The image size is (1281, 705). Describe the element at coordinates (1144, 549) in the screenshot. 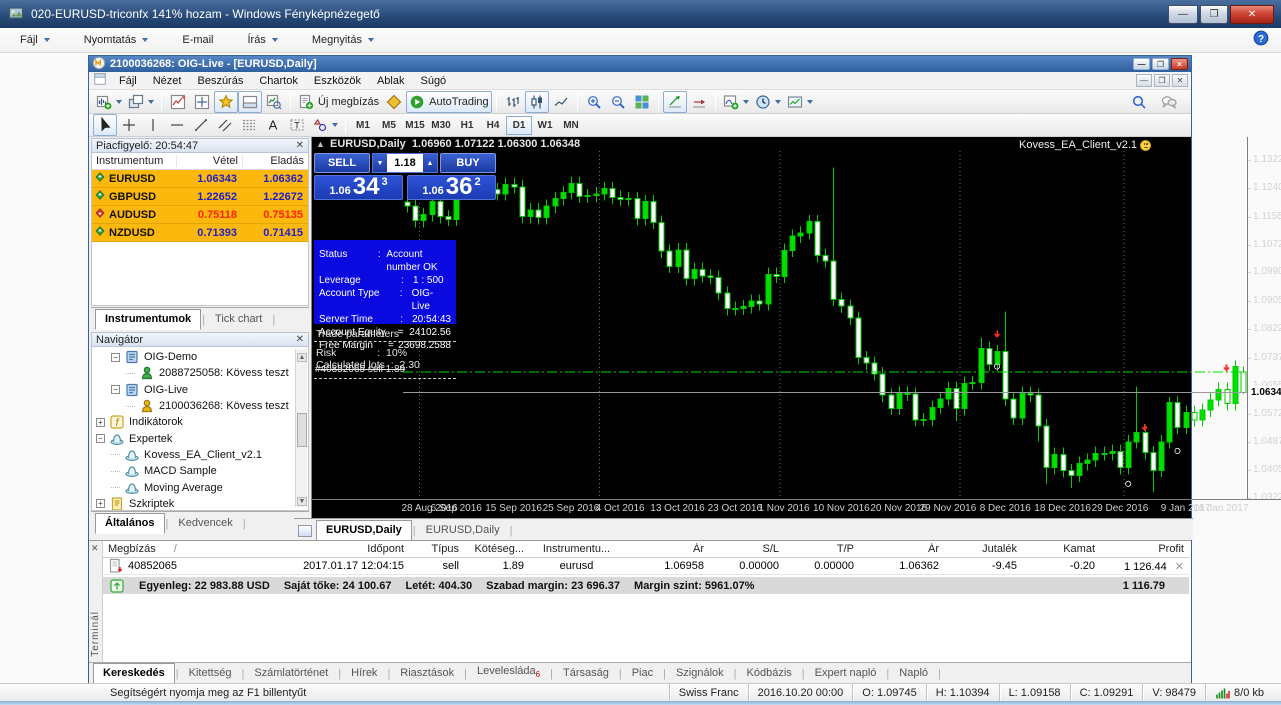

I see `terminal-column-header: Profit` at that location.